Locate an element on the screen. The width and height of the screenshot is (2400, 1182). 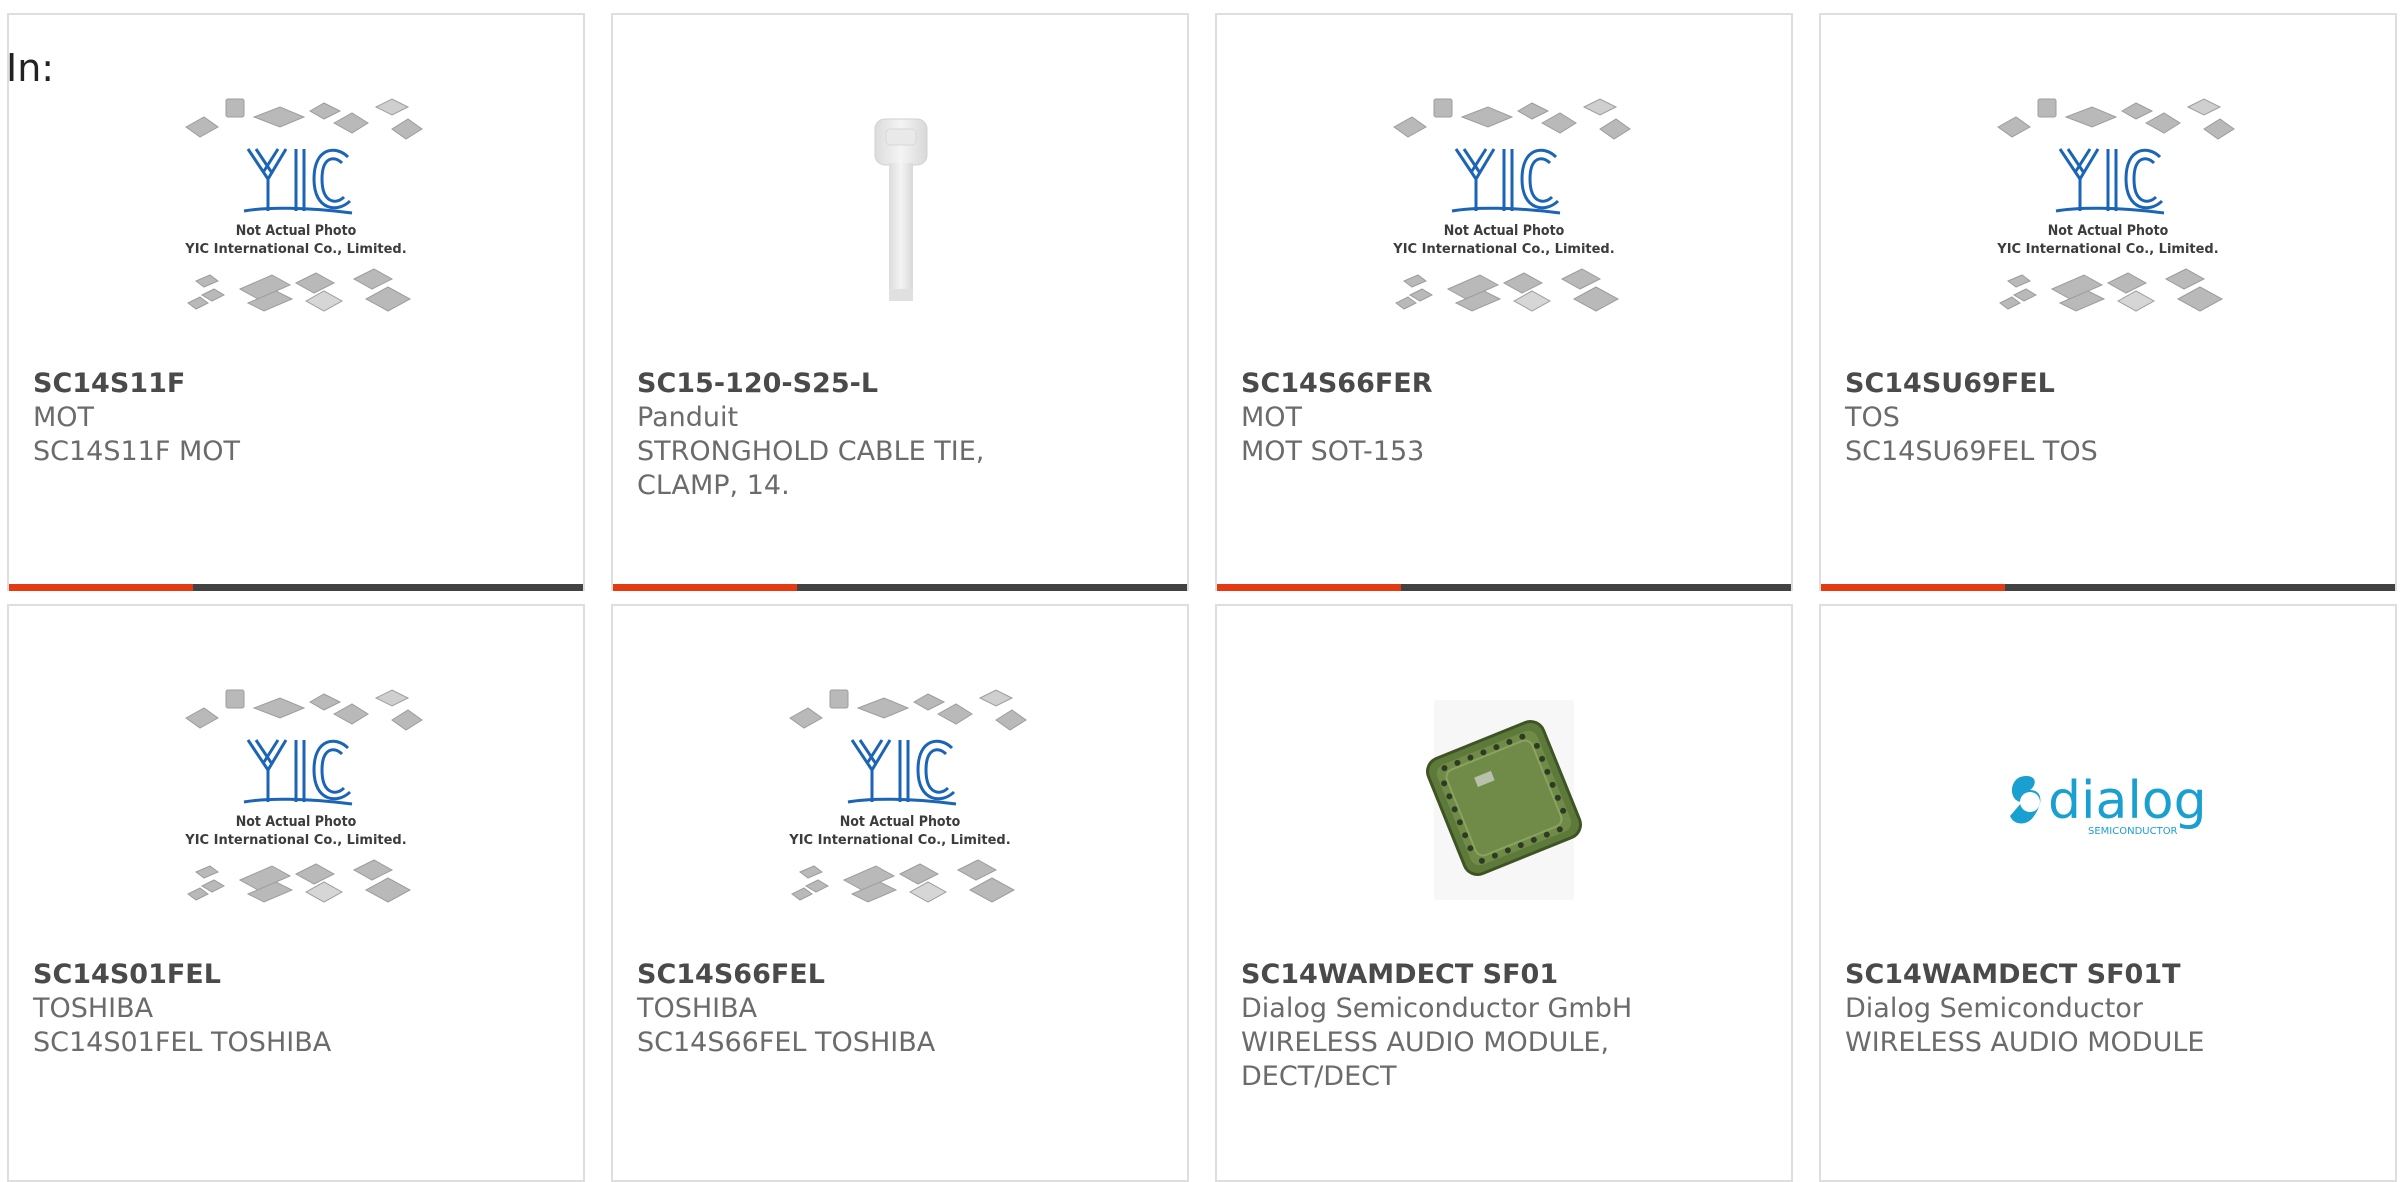
product-description: MOT SOT-153 is located at coordinates (1333, 451).